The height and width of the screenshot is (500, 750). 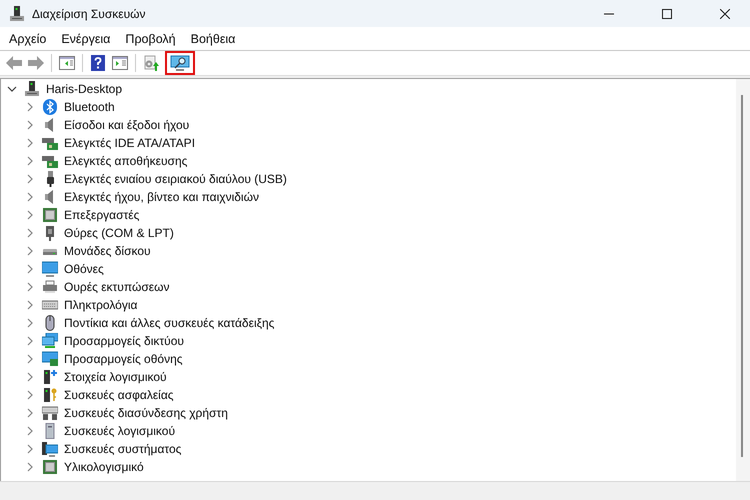 What do you see at coordinates (213, 38) in the screenshot?
I see `menu-item: Βοήθεια` at bounding box center [213, 38].